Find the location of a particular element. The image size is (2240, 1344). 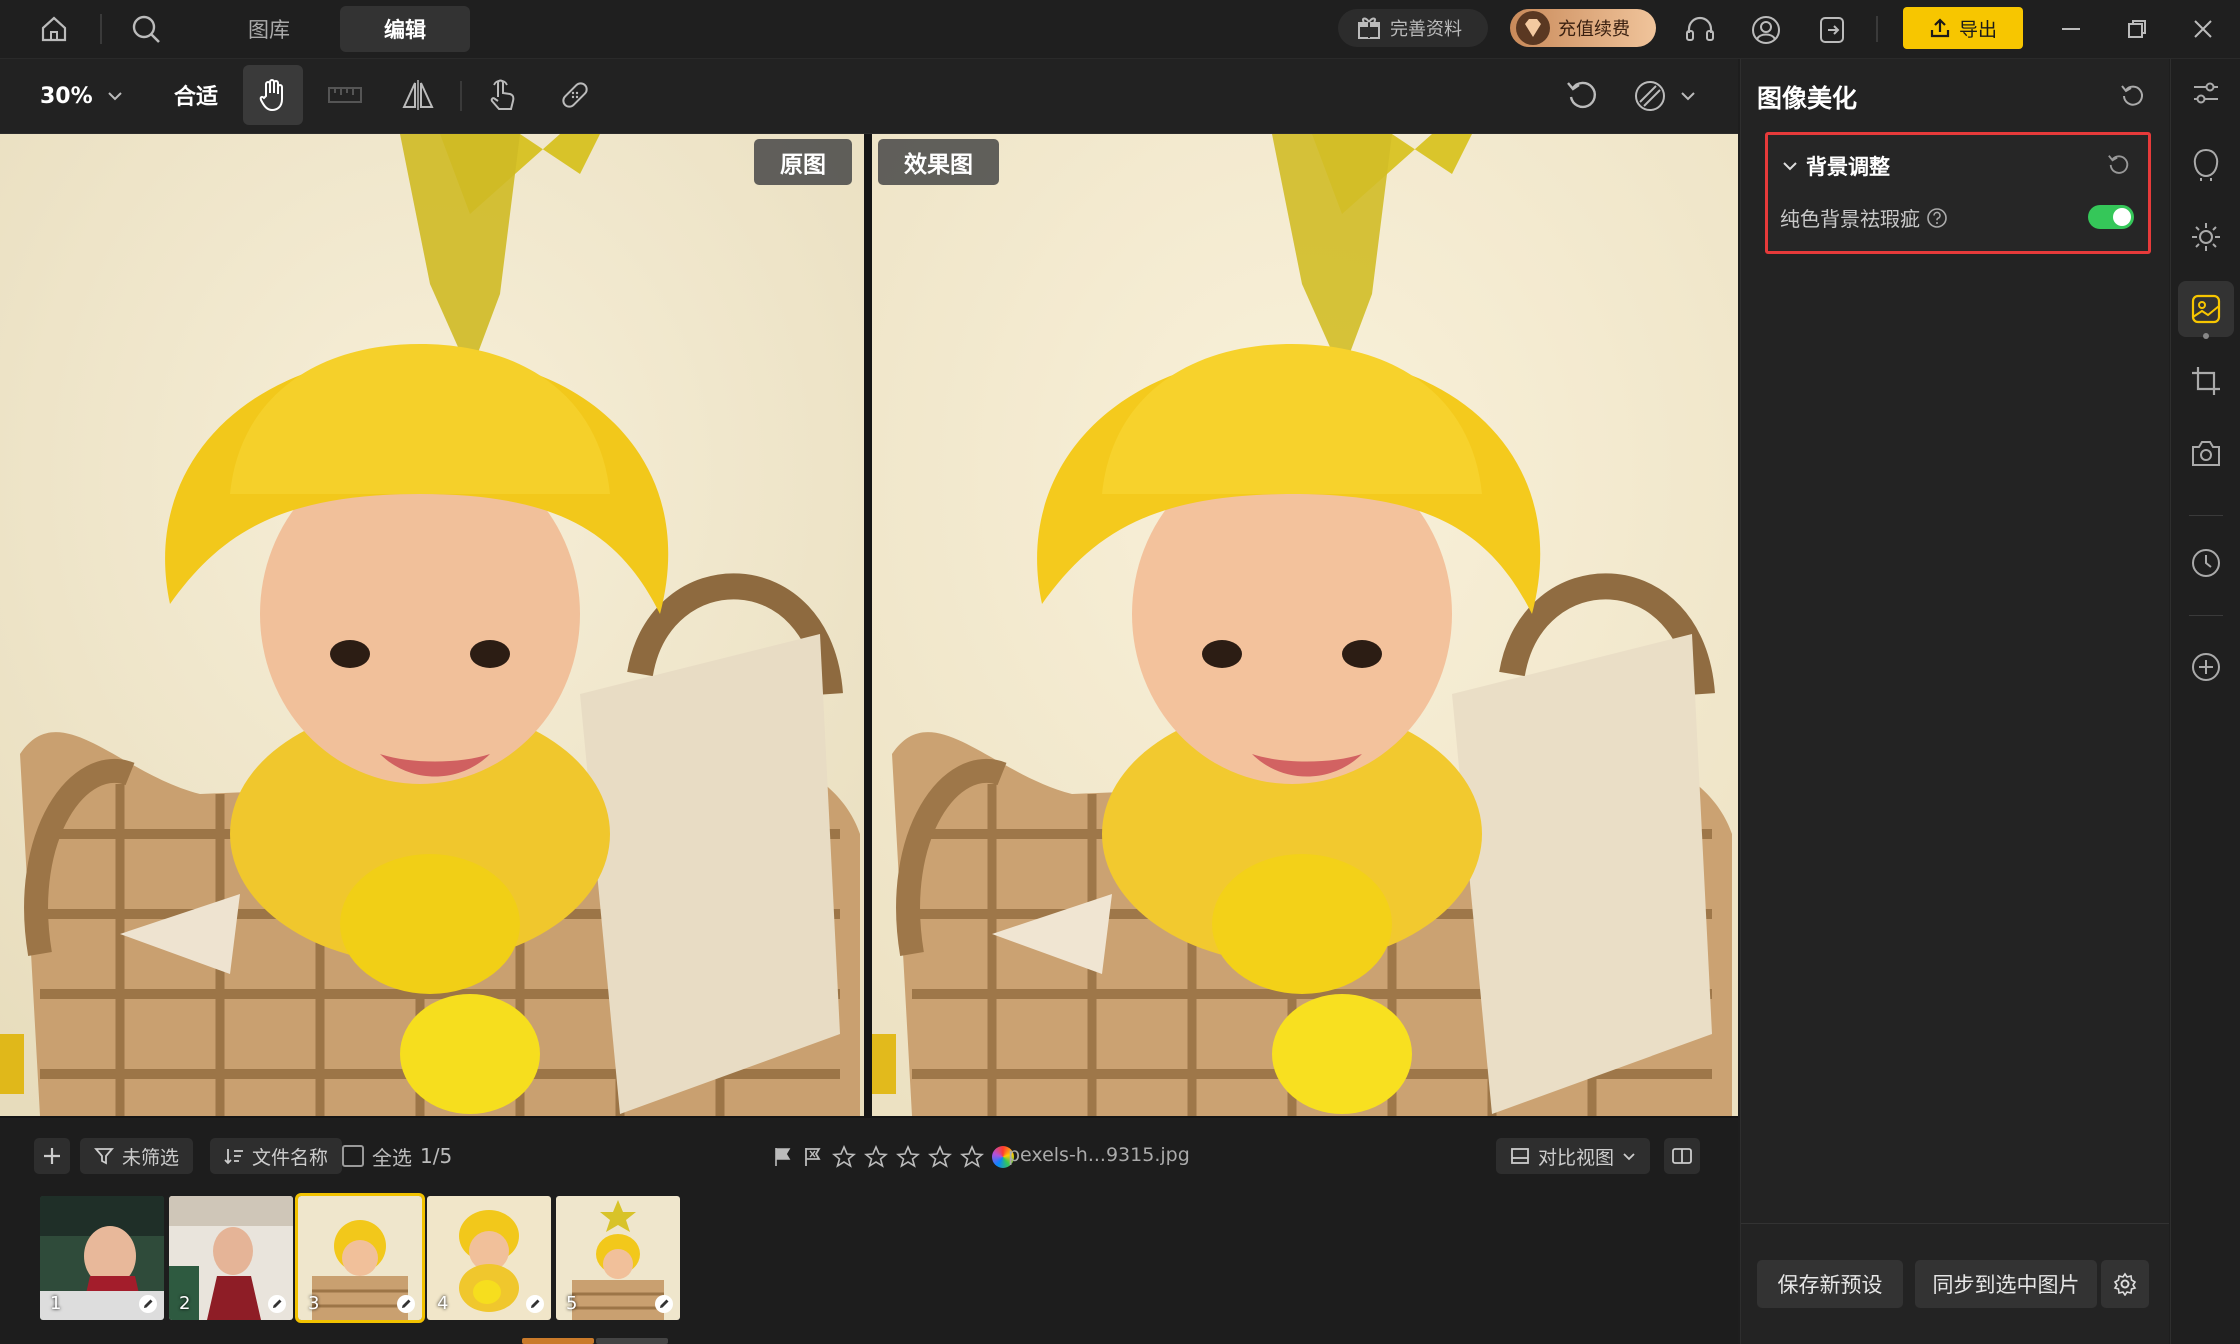

light-tool-button is located at coordinates (2206, 237).